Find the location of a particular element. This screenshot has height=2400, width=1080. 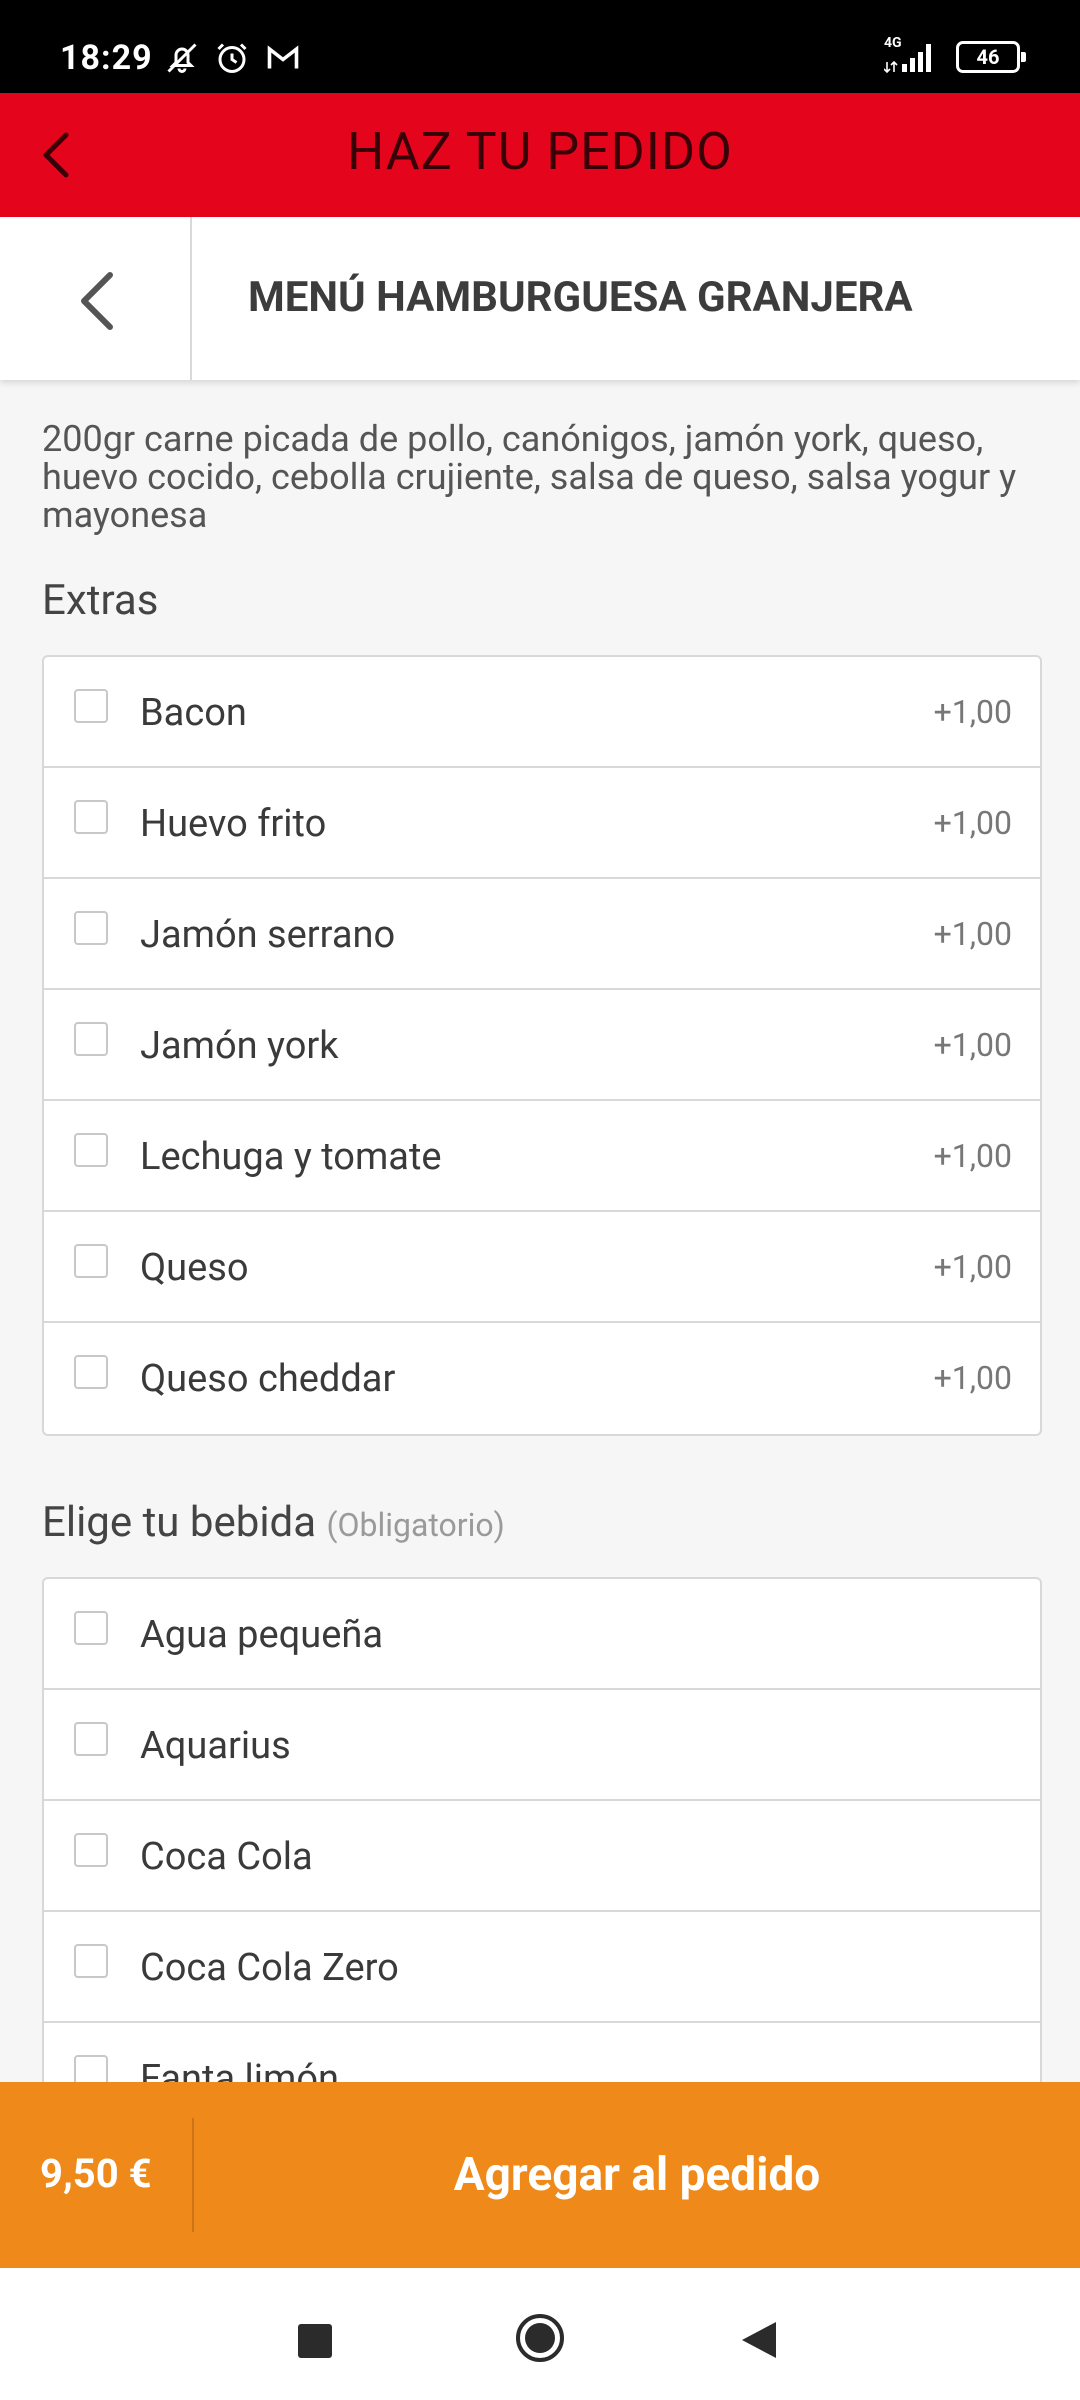

system-icons: 4G 46 is located at coordinates (955, 55).